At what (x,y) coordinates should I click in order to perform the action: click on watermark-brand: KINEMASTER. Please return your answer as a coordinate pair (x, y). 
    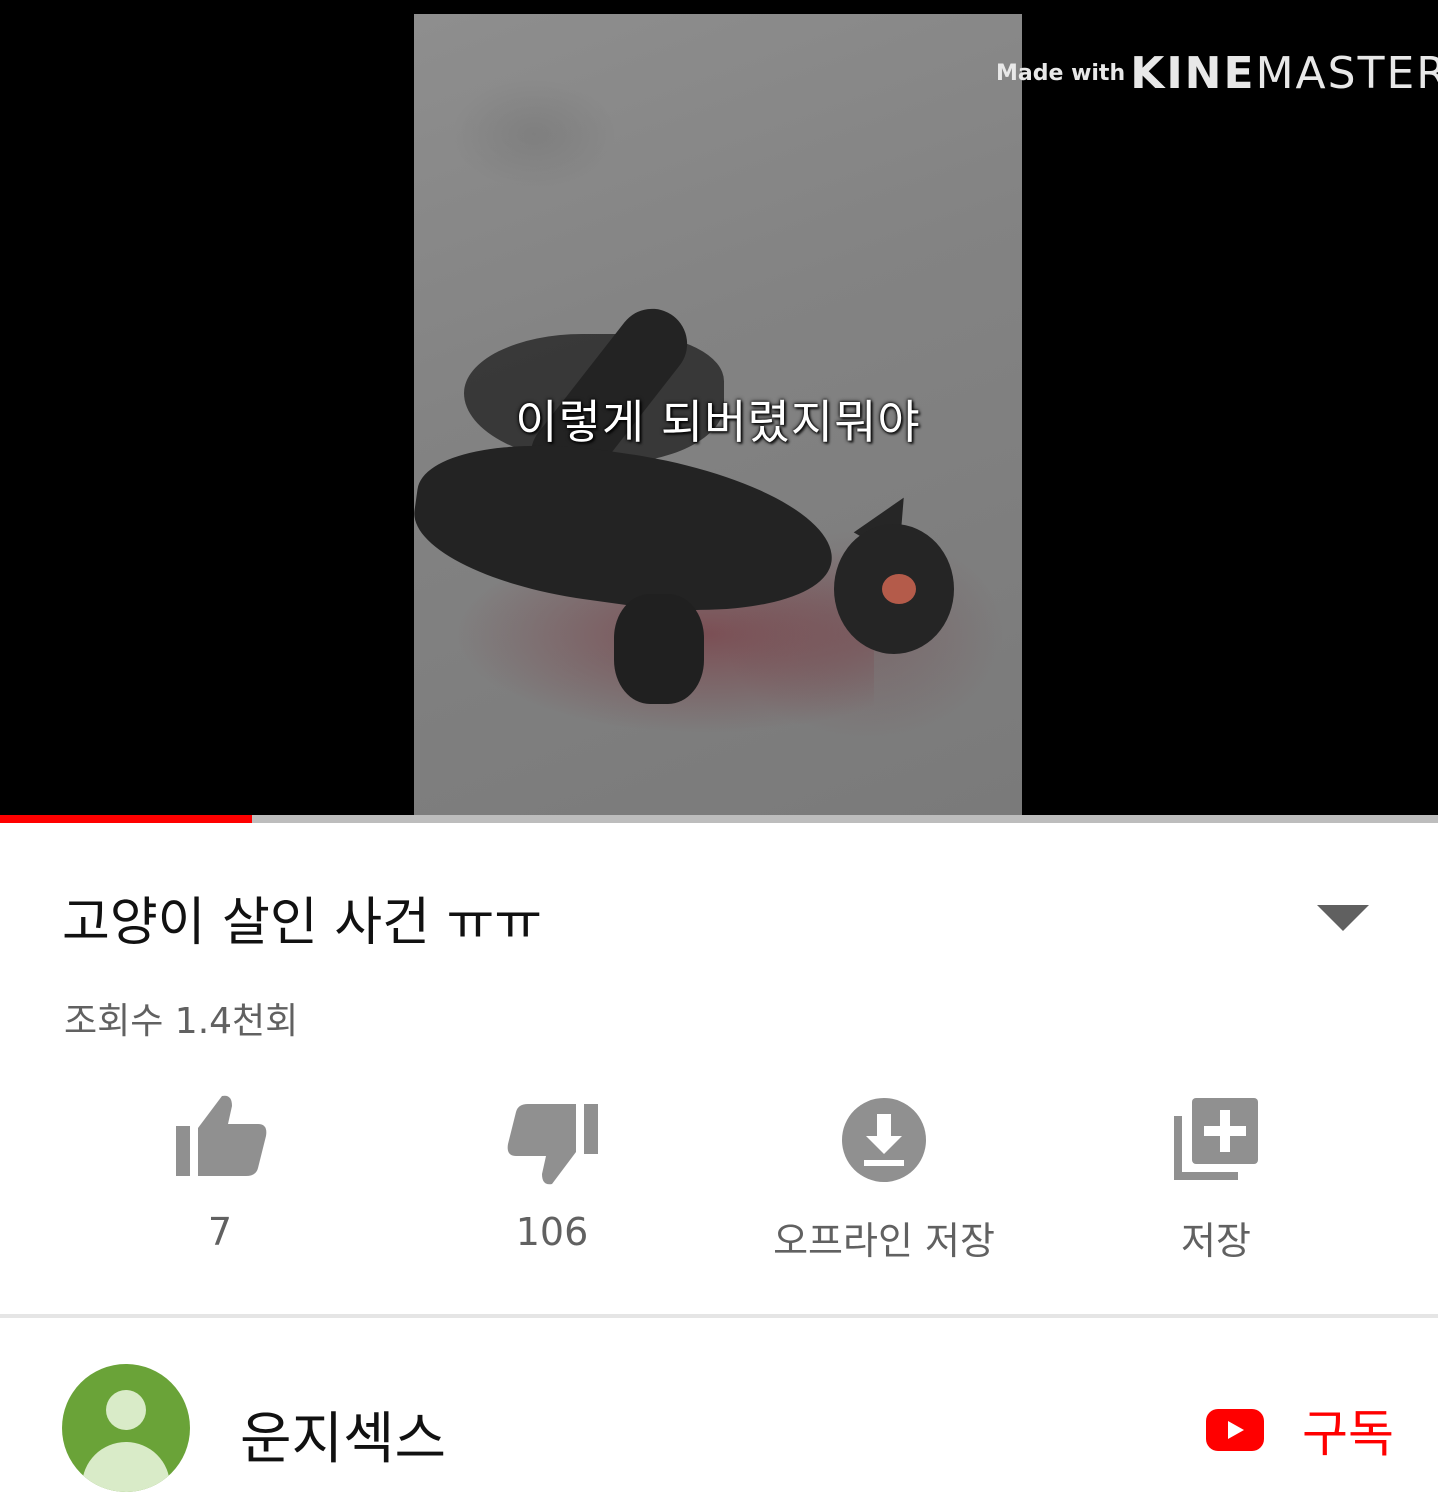
    Looking at the image, I should click on (1284, 73).